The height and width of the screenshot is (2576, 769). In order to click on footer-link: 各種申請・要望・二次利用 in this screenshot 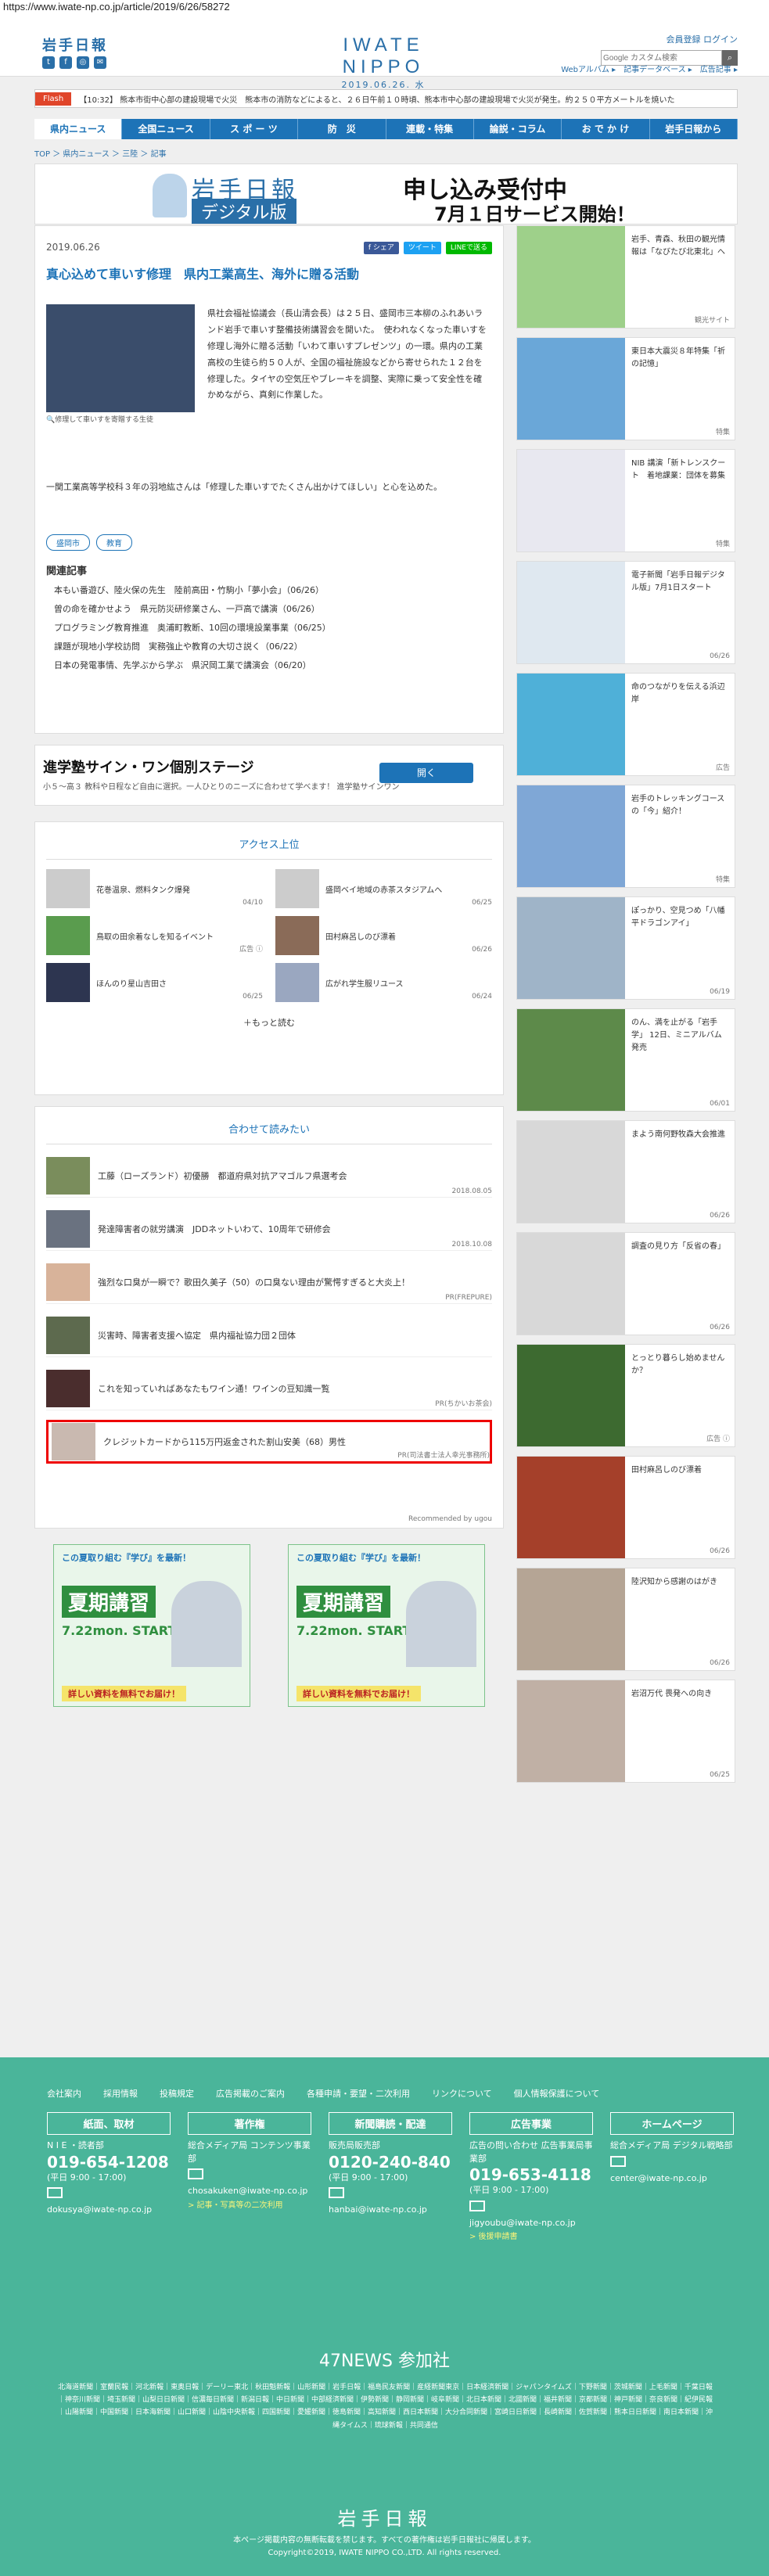, I will do `click(358, 2093)`.